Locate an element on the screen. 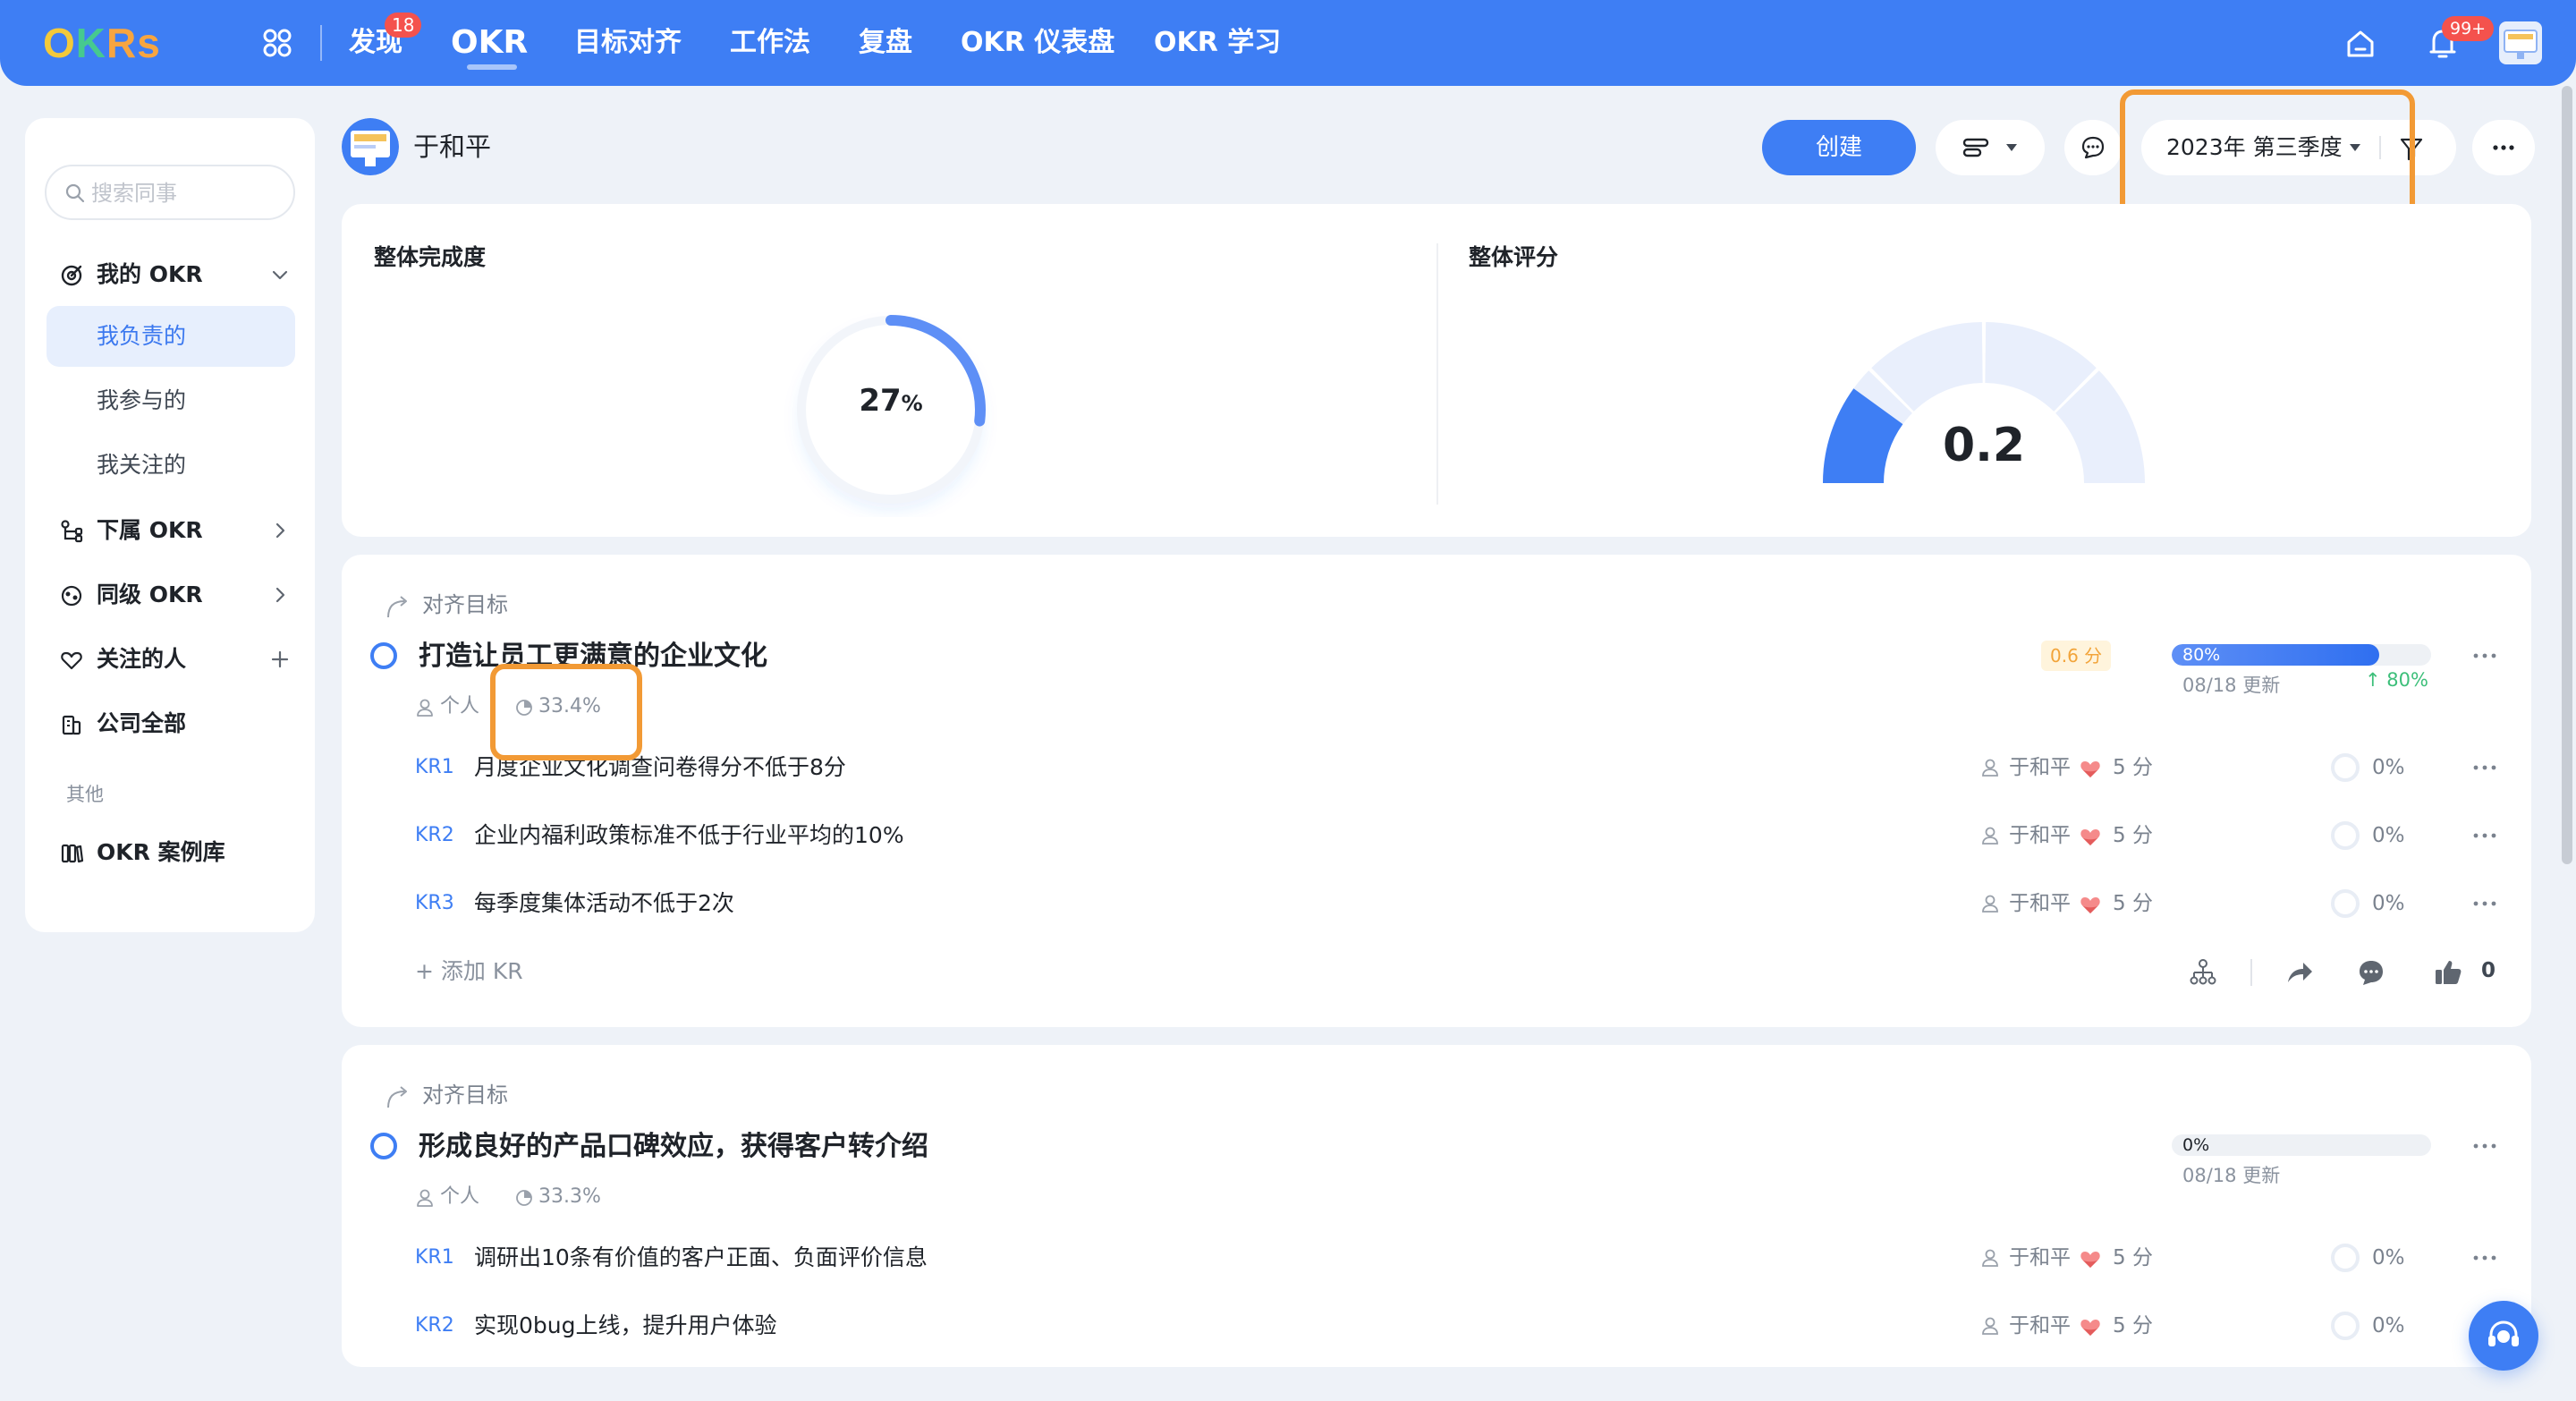  search-input is located at coordinates (185, 193).